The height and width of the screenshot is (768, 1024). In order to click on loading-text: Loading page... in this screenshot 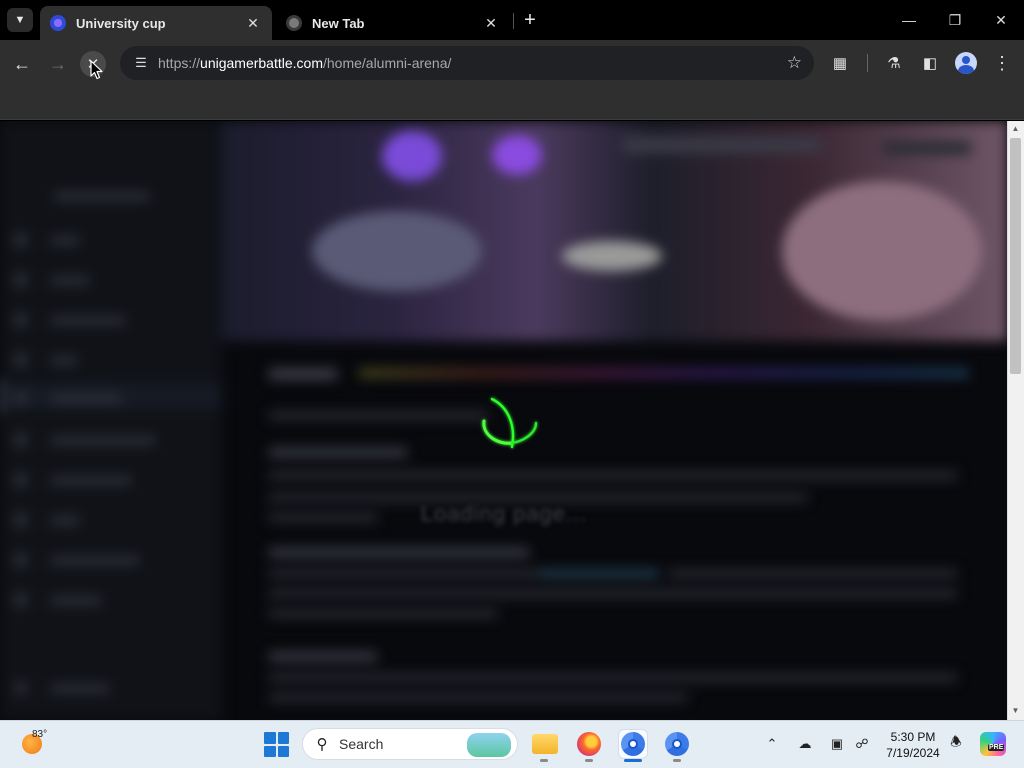, I will do `click(504, 513)`.